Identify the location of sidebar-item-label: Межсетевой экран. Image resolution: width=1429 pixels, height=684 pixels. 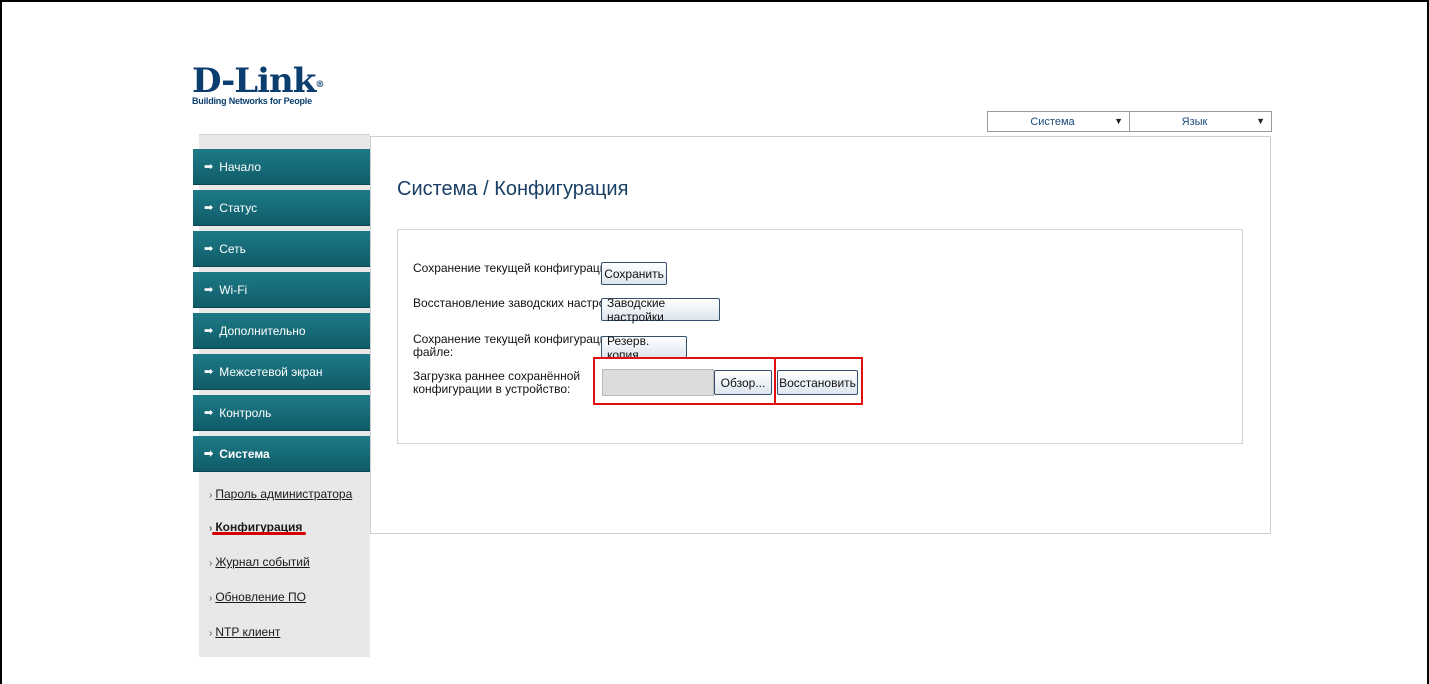
(271, 371).